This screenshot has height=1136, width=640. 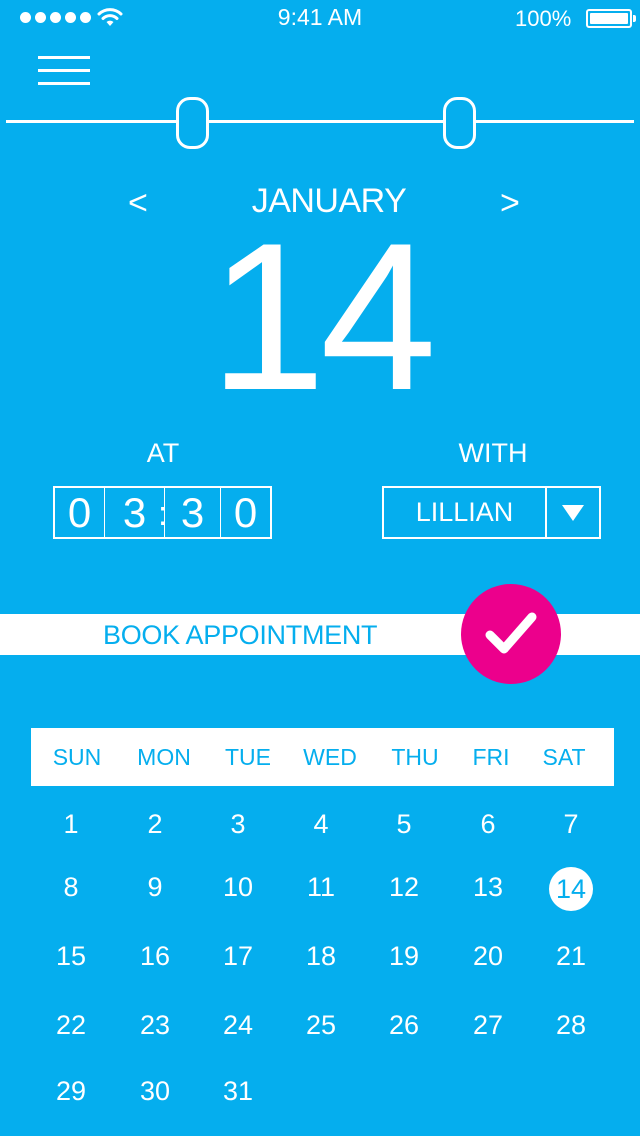 I want to click on calendar-date: 16, so click(x=155, y=956).